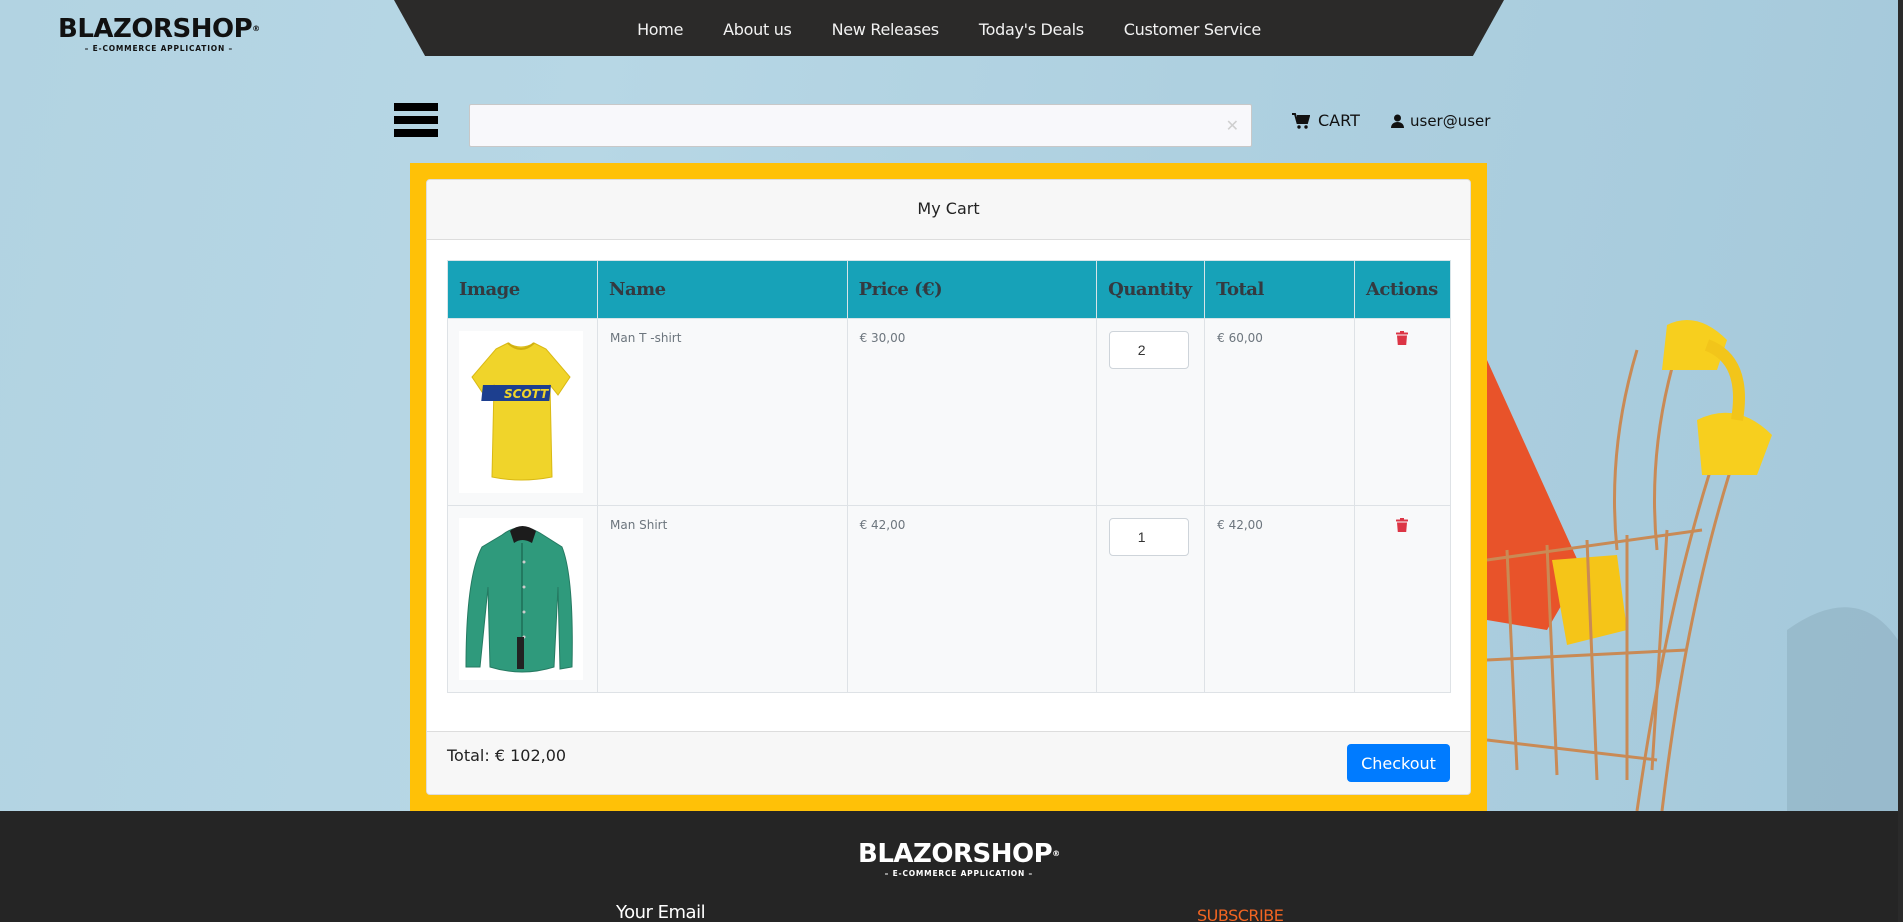  I want to click on table-row: SCOTT Man T -shirt € 30,00 € 60,00, so click(949, 412).